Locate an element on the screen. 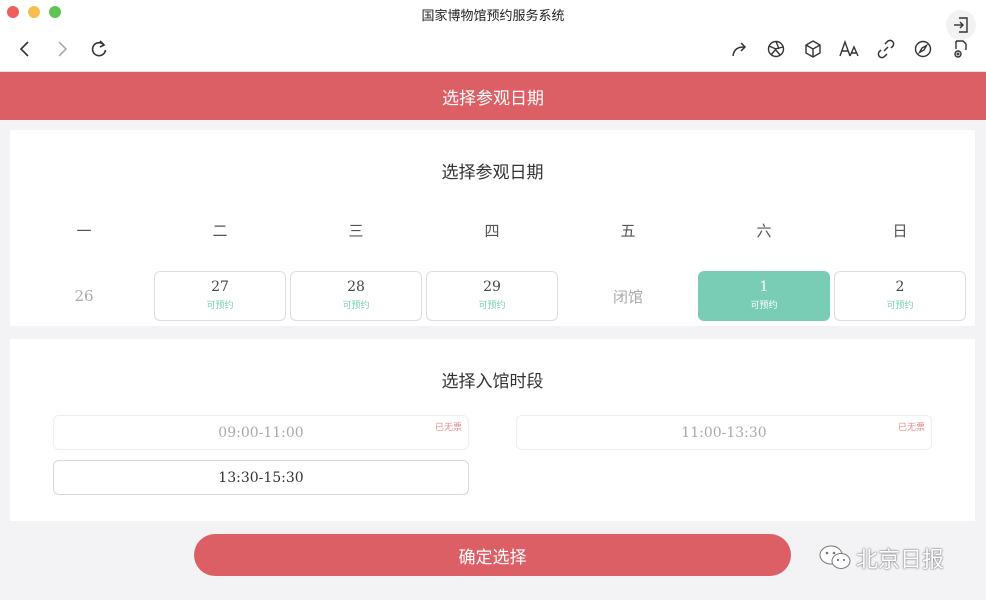  cube-icon is located at coordinates (813, 49).